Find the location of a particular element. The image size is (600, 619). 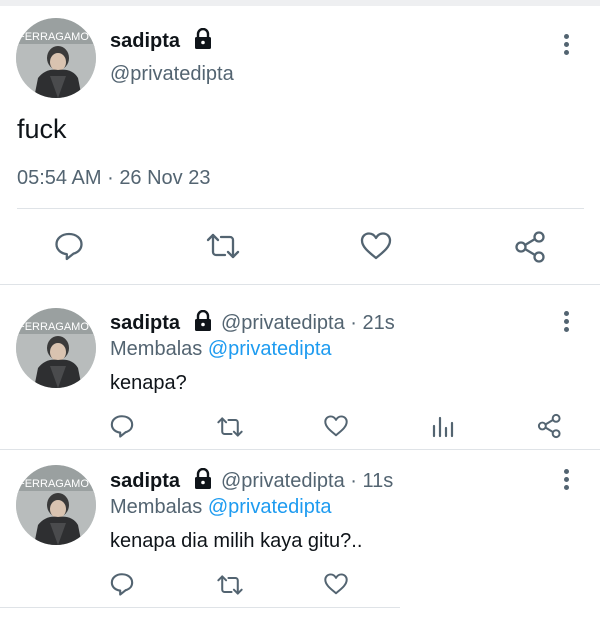

username: @privatedipta is located at coordinates (172, 74).